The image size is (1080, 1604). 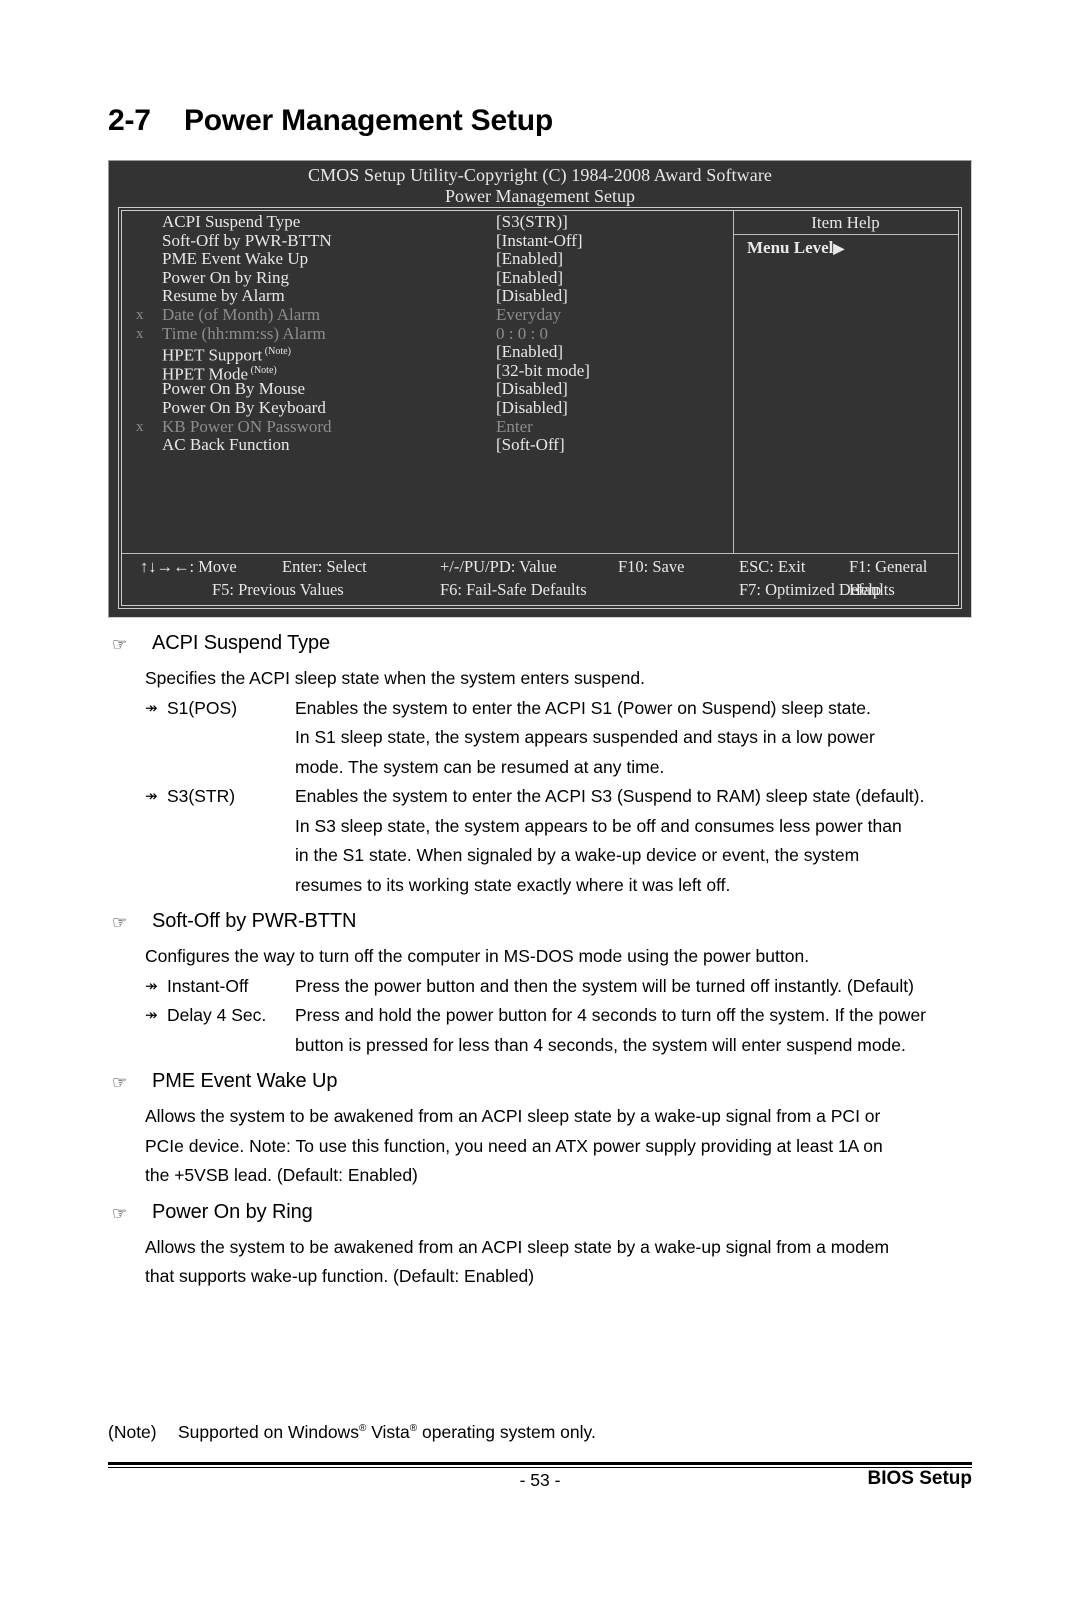 I want to click on section-number: 2-7, so click(x=129, y=120).